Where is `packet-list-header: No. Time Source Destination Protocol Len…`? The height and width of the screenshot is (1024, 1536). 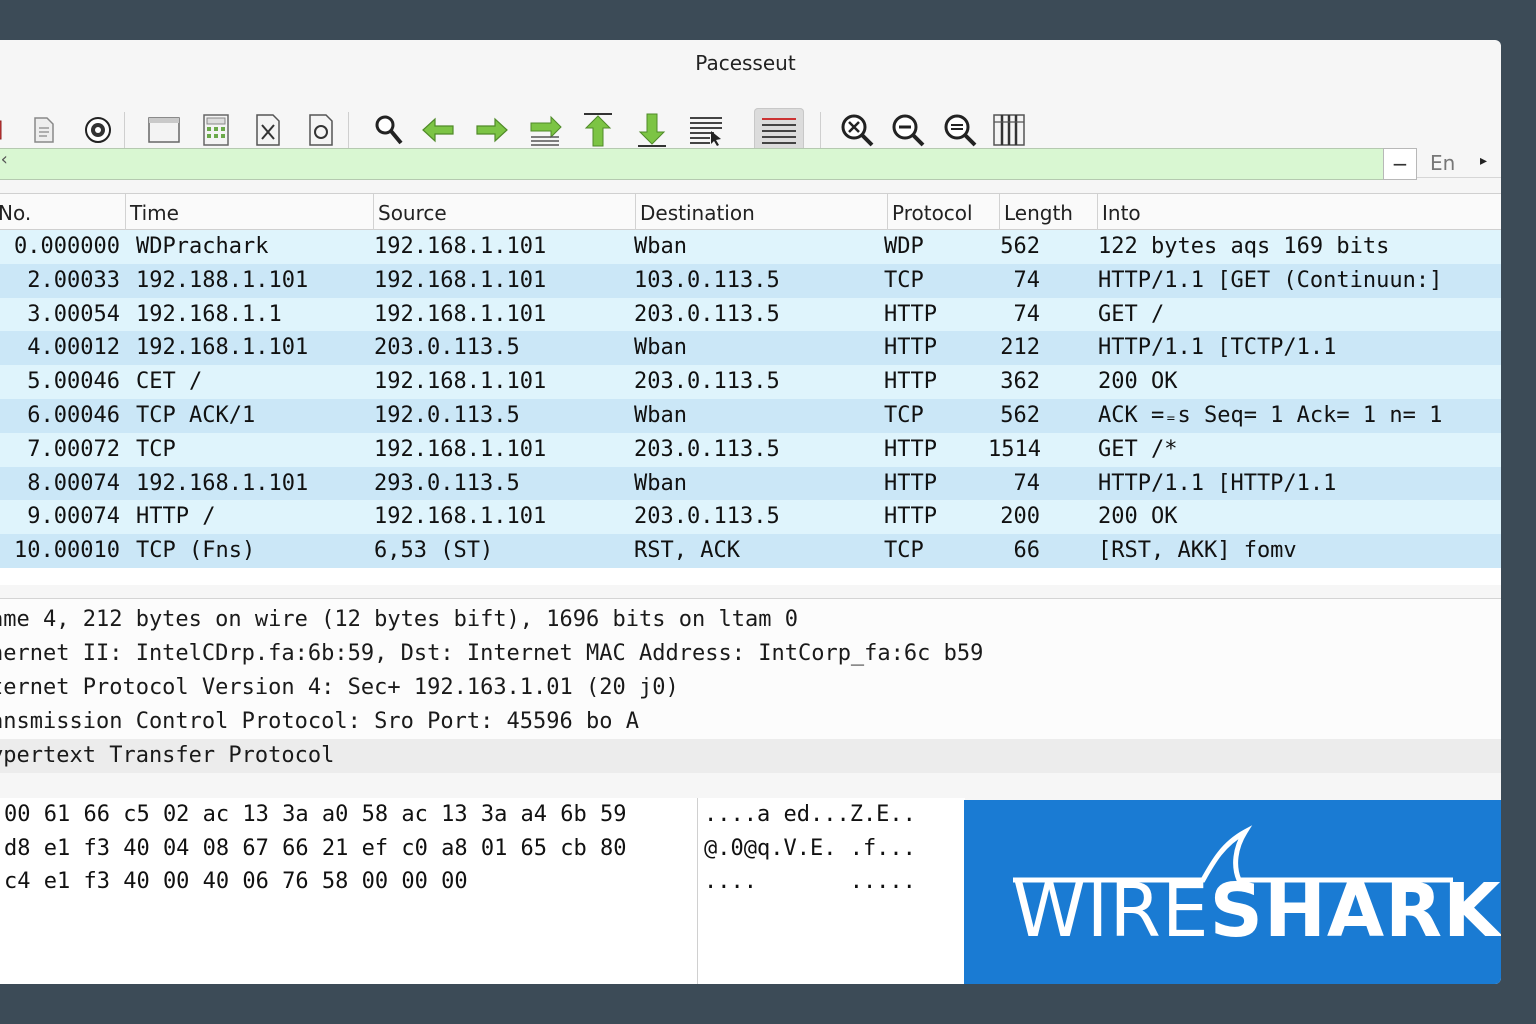
packet-list-header: No. Time Source Destination Protocol Len… is located at coordinates (750, 212).